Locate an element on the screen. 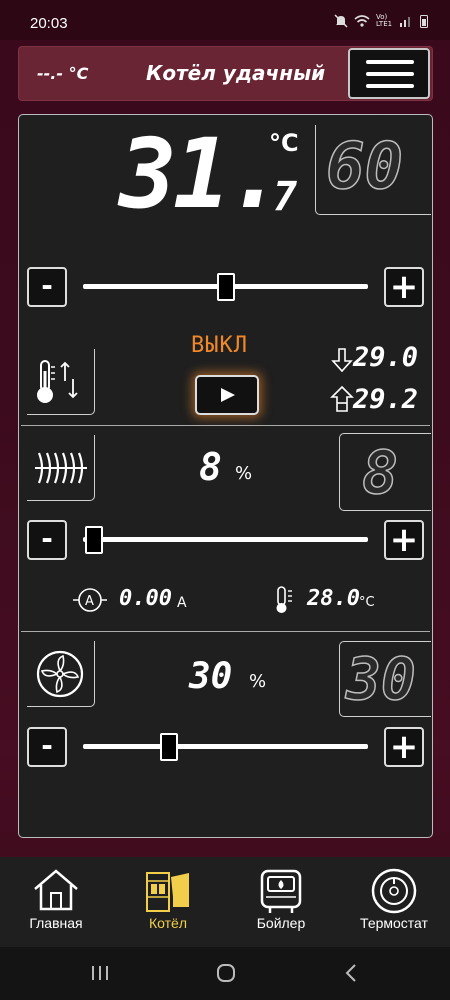  current-temperature-decimal: 7 is located at coordinates (285, 197).